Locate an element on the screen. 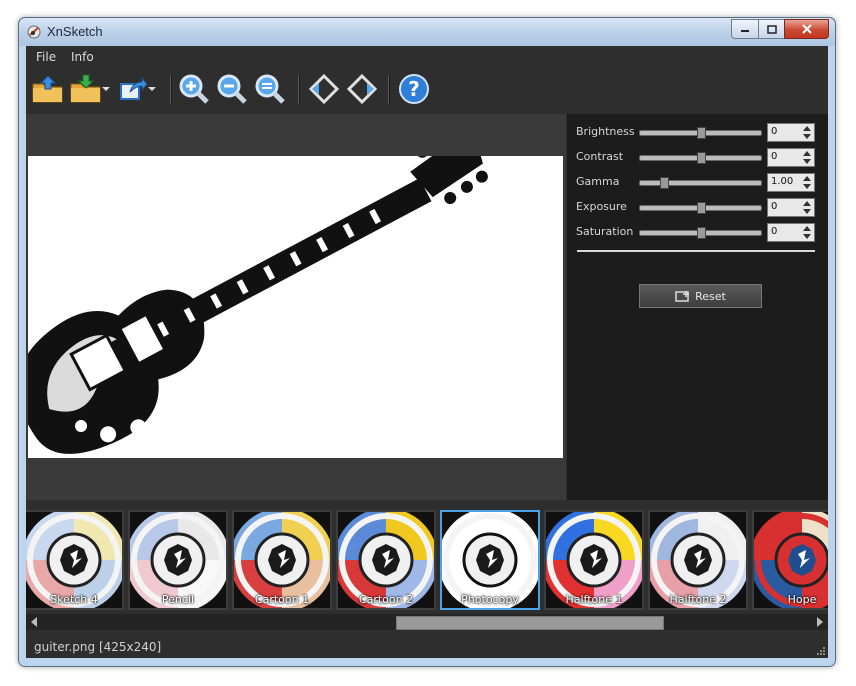  close-icon is located at coordinates (806, 29).